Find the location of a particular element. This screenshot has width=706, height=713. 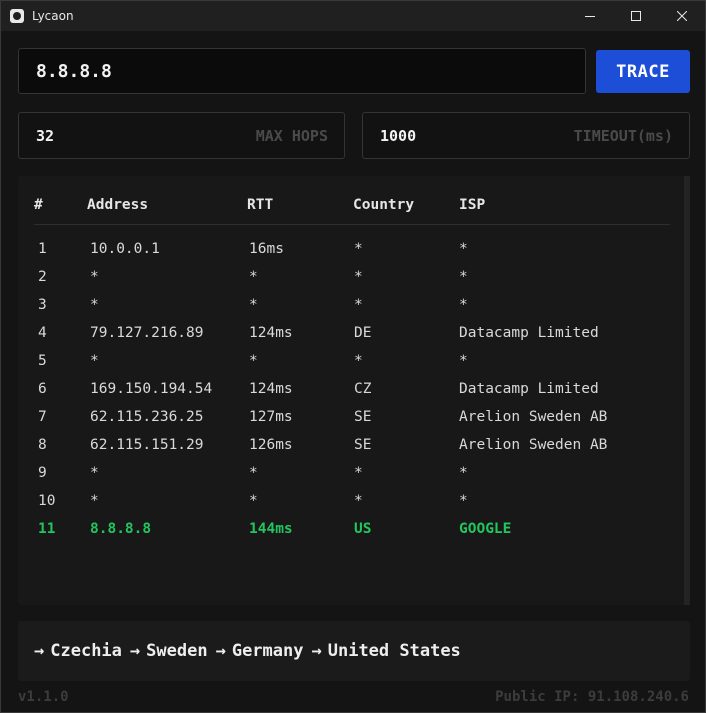

hop-num: 11 is located at coordinates (47, 529).